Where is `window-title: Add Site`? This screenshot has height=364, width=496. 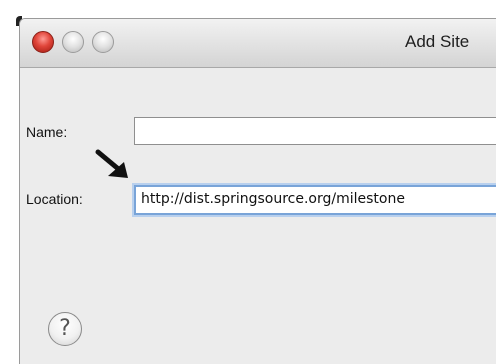 window-title: Add Site is located at coordinates (437, 41).